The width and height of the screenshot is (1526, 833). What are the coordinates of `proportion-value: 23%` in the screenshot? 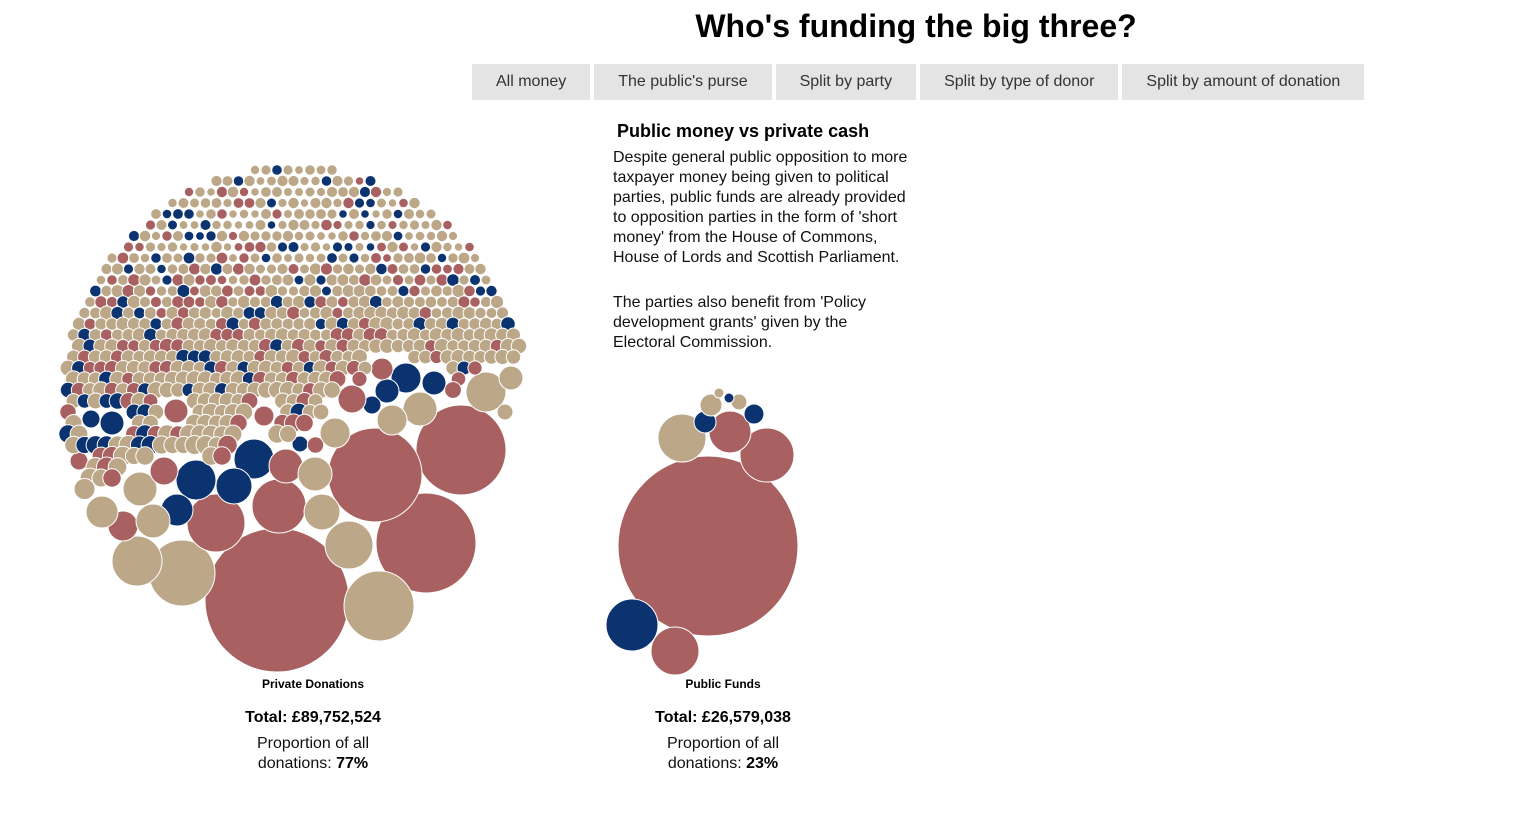 It's located at (762, 763).